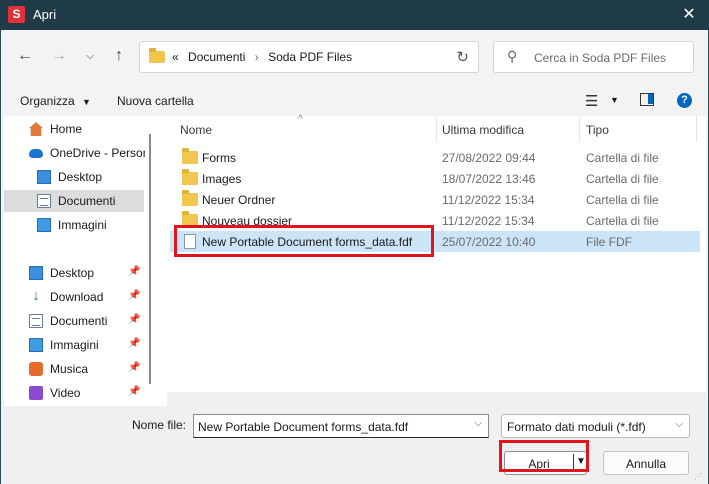 This screenshot has width=709, height=484. I want to click on horizontal-scrollbar, so click(436, 399).